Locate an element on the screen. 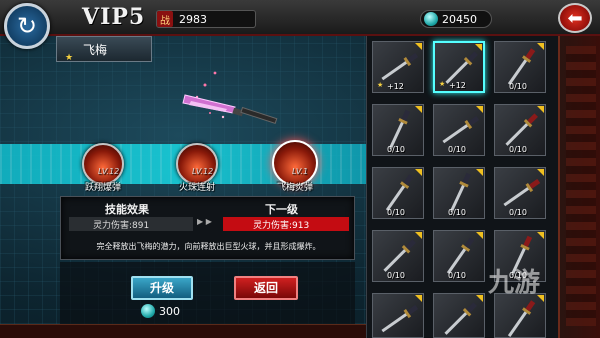  back-arrow-icon: ⬅ is located at coordinates (575, 18).